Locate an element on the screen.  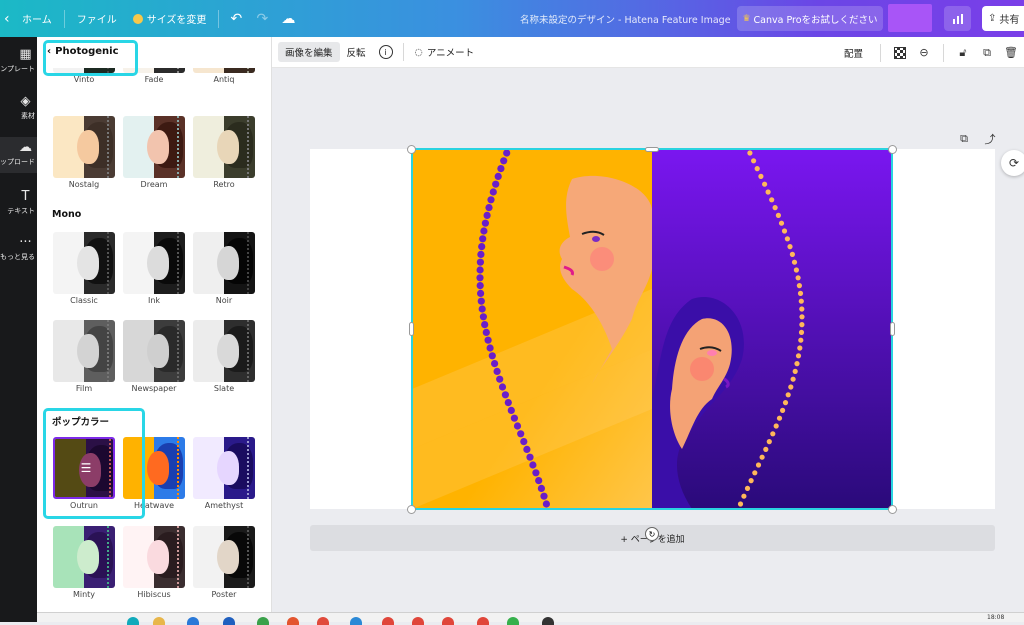
info-icon: i is located at coordinates (385, 52).